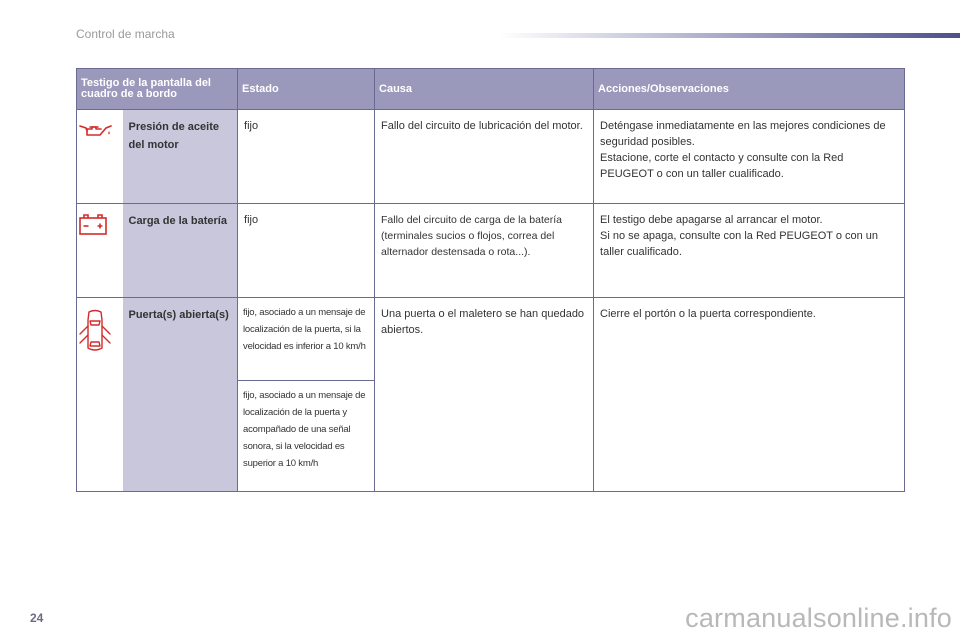 This screenshot has width=960, height=640. Describe the element at coordinates (180, 156) in the screenshot. I see `warning-name-oil: Presión de aceite del motor` at that location.